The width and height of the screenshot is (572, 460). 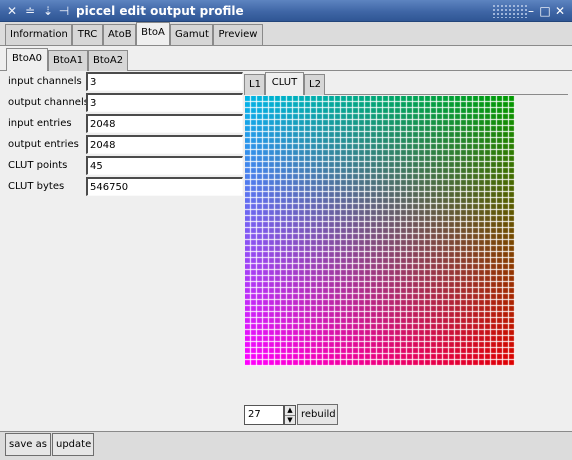 I want to click on output-channels-field: 3, so click(x=164, y=102).